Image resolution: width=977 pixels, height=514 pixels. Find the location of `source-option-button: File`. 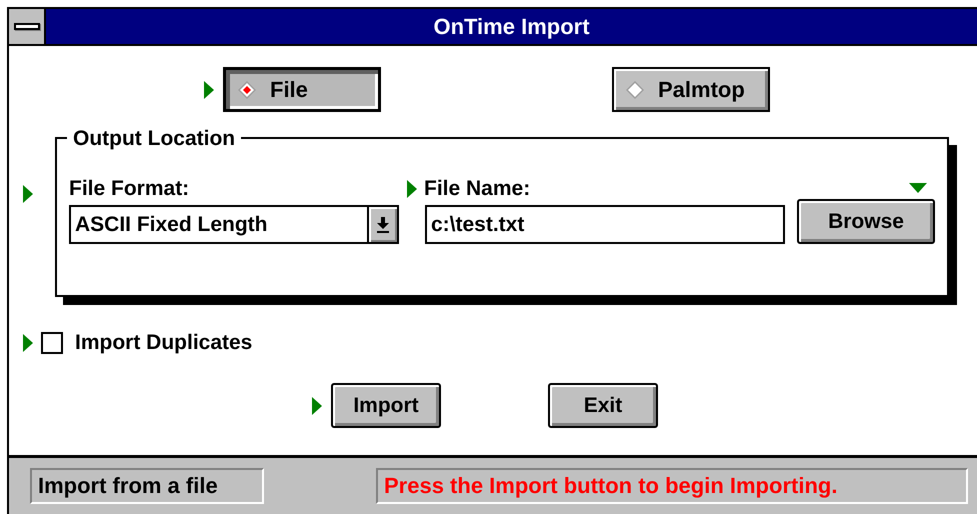

source-option-button: File is located at coordinates (302, 89).